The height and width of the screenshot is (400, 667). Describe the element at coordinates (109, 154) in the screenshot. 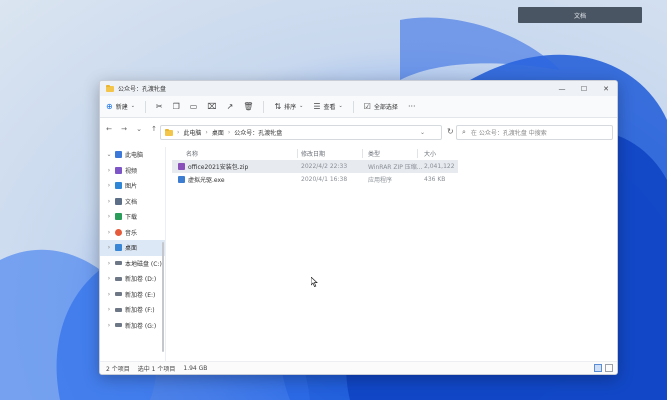

I see `caret-icon: ⌄` at that location.